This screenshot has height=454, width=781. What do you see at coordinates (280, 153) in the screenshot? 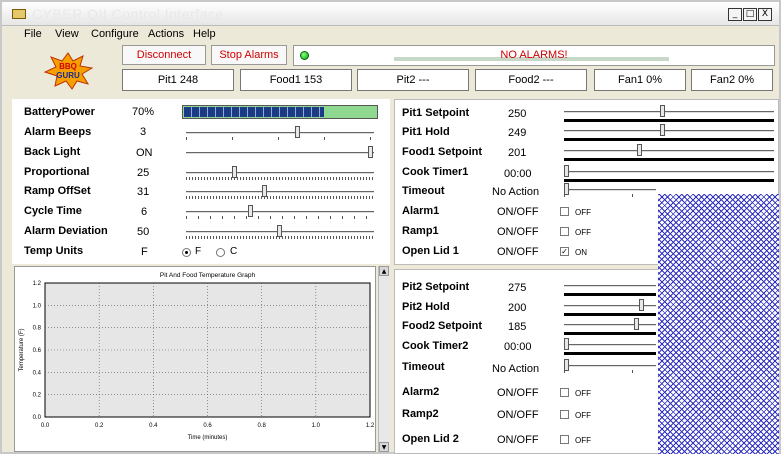
I see `back-light-slider` at bounding box center [280, 153].